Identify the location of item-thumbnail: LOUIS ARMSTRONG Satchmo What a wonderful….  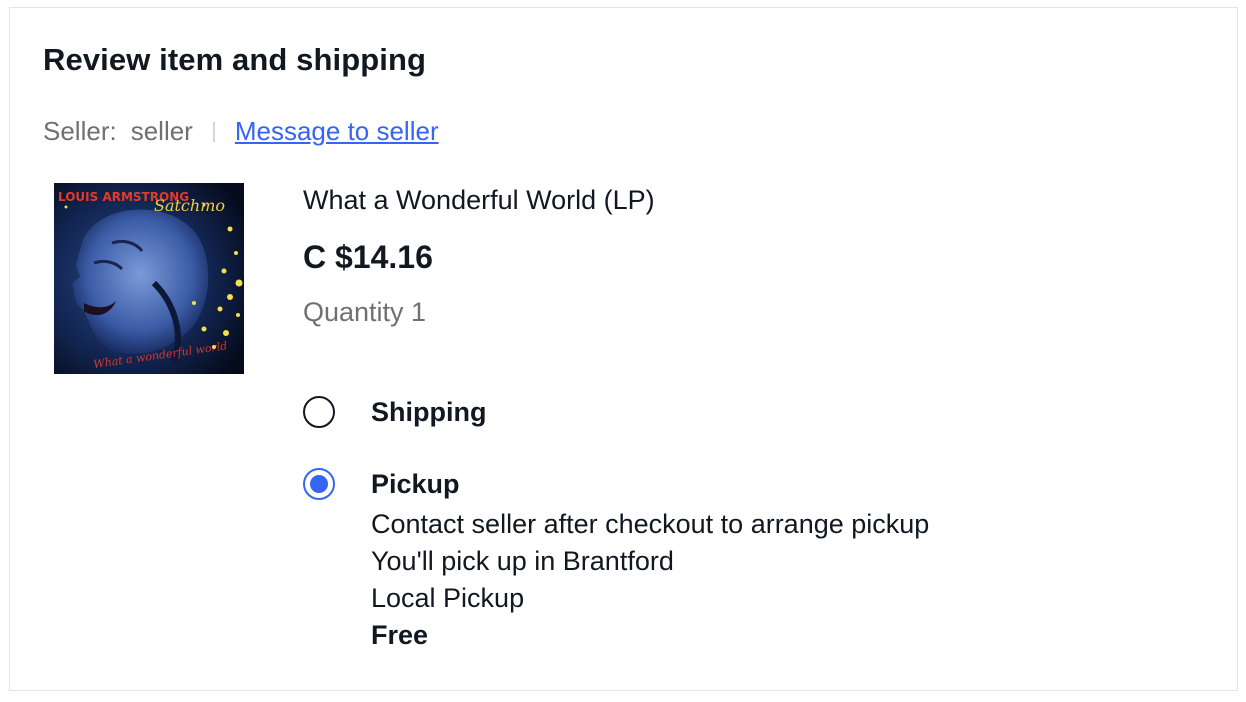
(149, 278).